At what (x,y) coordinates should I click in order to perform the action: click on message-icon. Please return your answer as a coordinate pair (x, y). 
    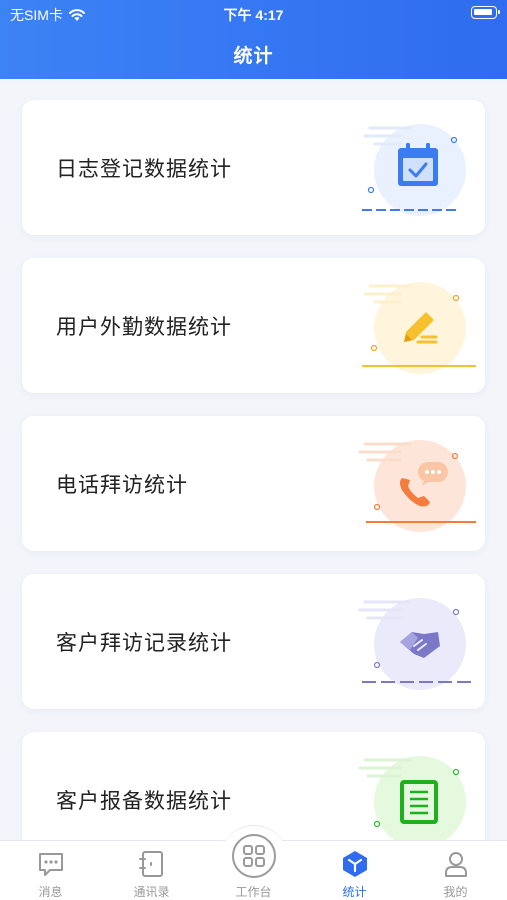
    Looking at the image, I should click on (51, 864).